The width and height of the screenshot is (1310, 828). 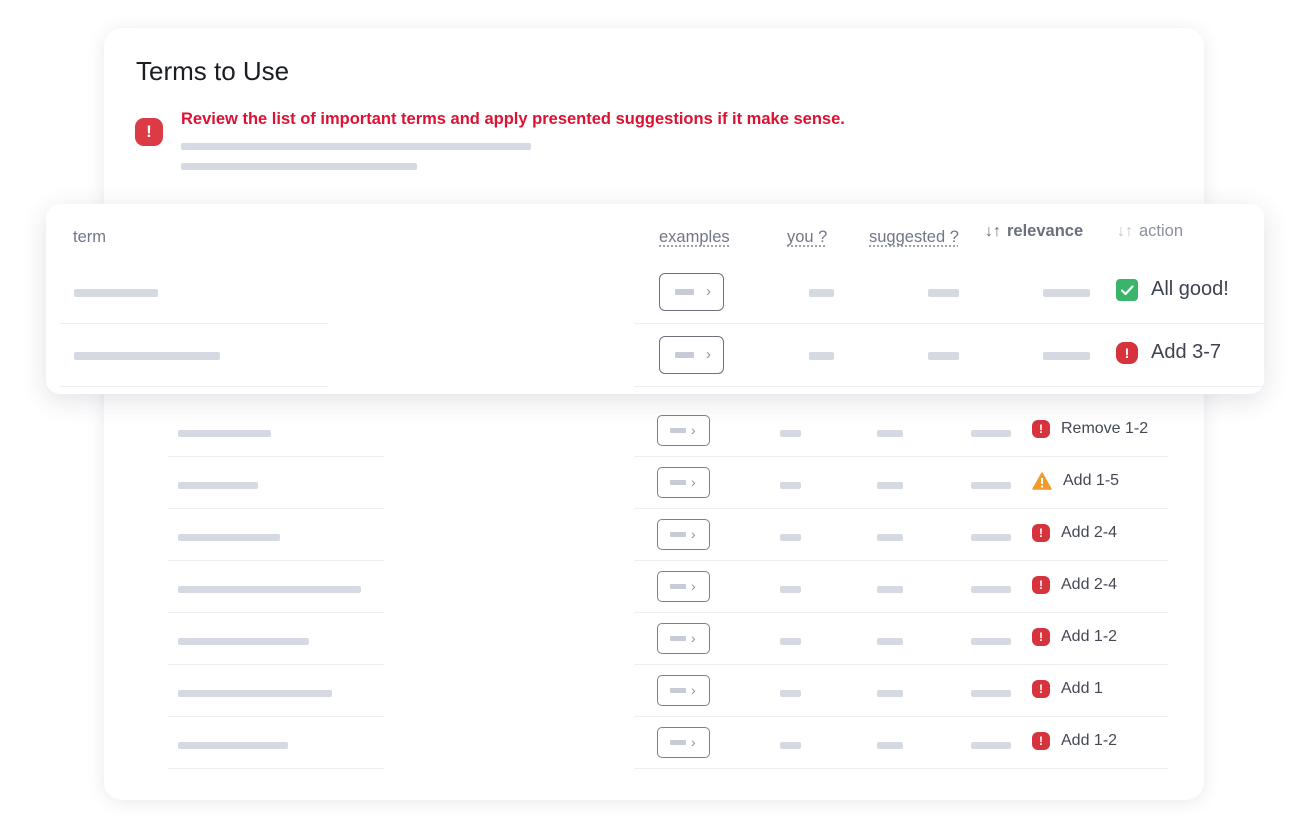 What do you see at coordinates (1190, 289) in the screenshot?
I see `action-label: All good!` at bounding box center [1190, 289].